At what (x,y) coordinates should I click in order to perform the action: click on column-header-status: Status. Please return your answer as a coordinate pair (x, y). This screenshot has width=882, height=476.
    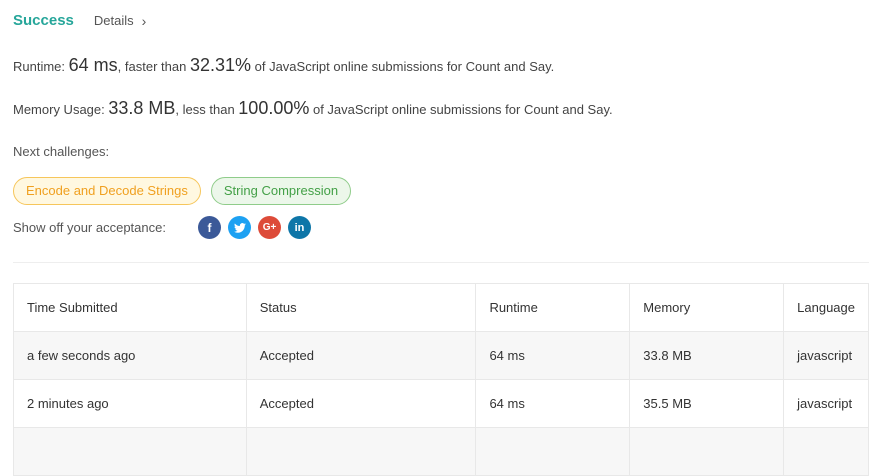
    Looking at the image, I should click on (361, 307).